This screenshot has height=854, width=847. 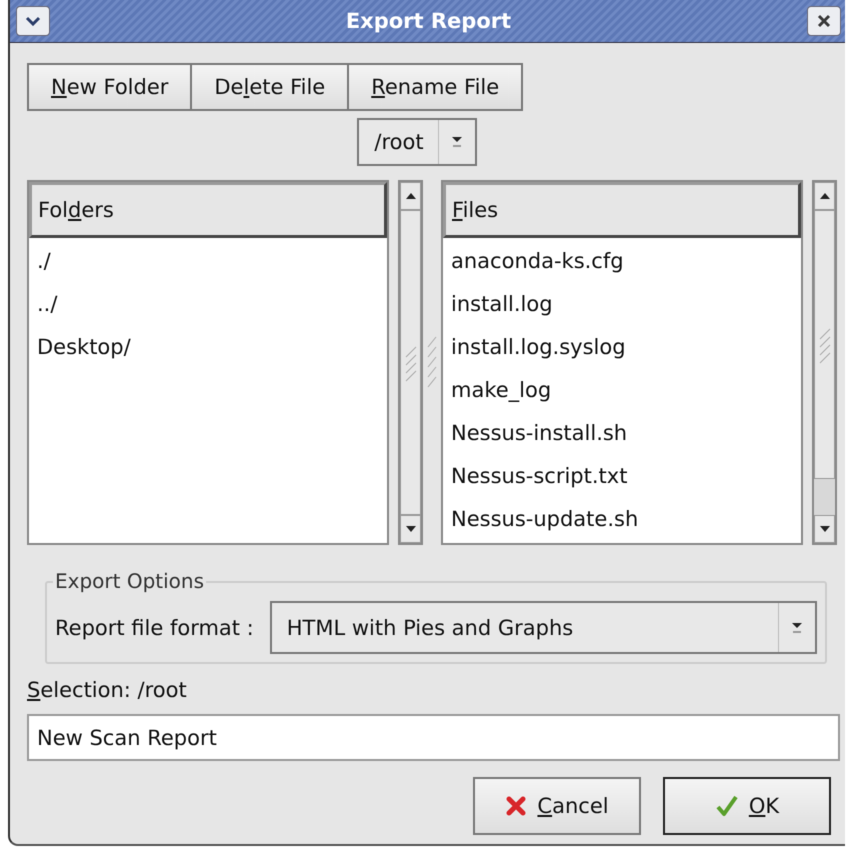 I want to click on close-button, so click(x=823, y=21).